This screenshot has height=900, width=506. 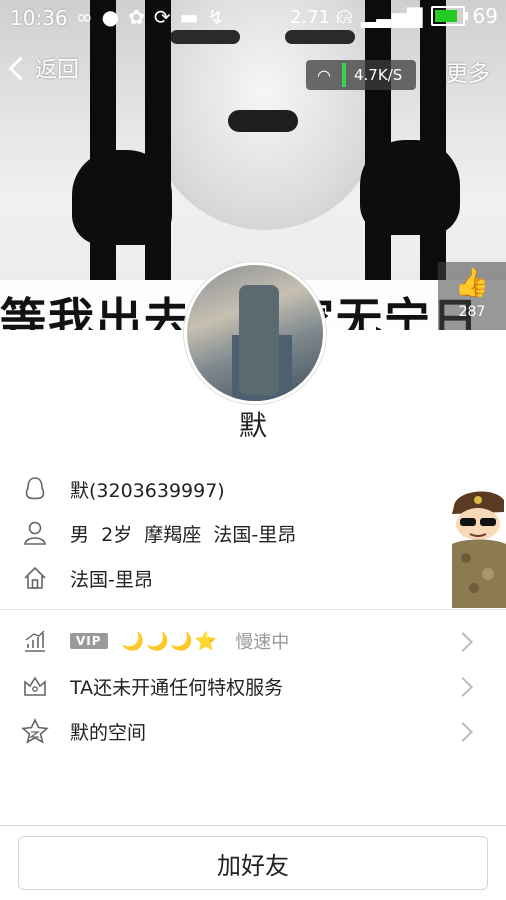 What do you see at coordinates (162, 17) in the screenshot?
I see `sync-icon: ⟳` at bounding box center [162, 17].